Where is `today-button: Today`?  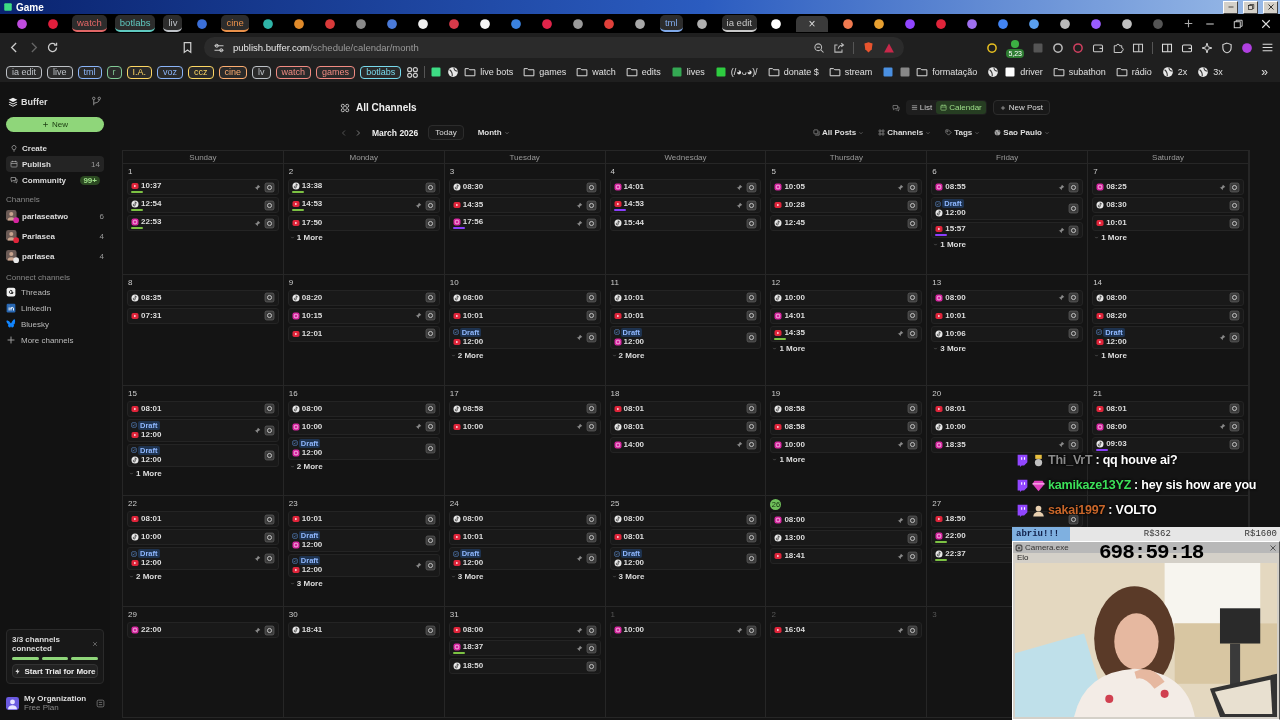
today-button: Today is located at coordinates (446, 132).